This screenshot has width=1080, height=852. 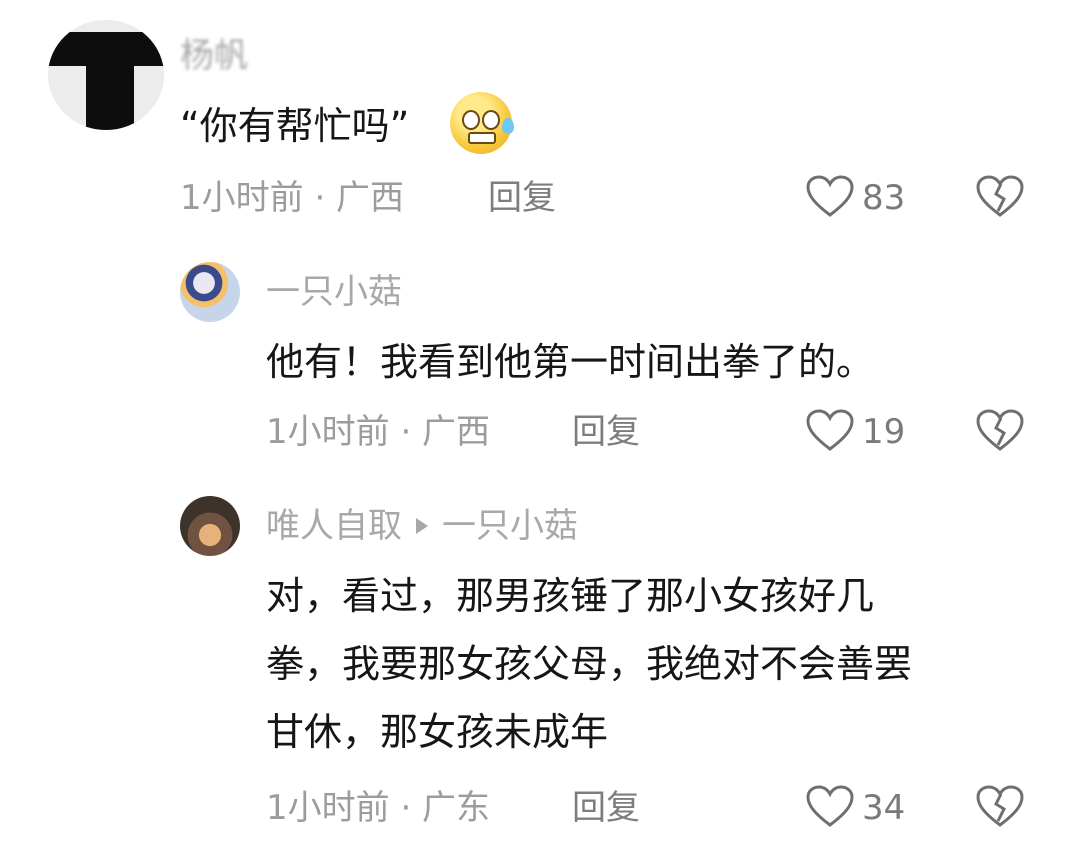 What do you see at coordinates (214, 56) in the screenshot?
I see `comment-username: 杨帆` at bounding box center [214, 56].